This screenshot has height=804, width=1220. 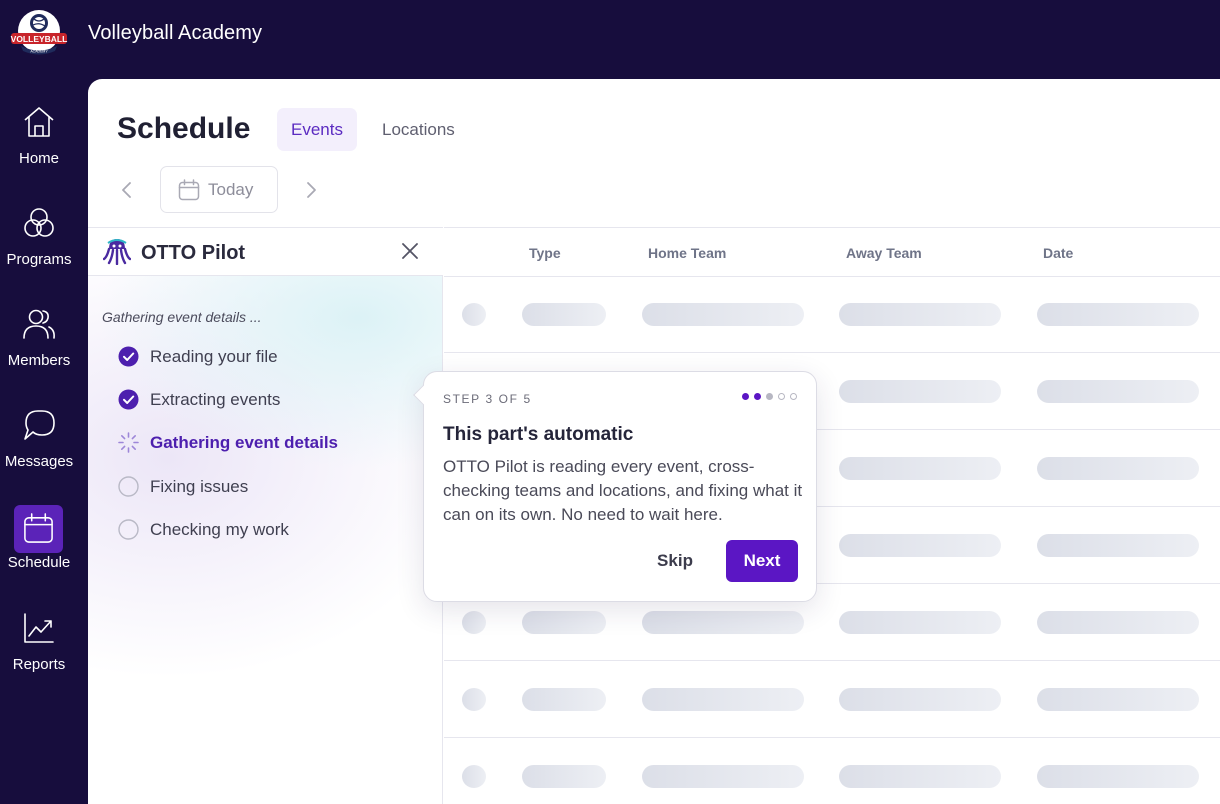 I want to click on sidebar-item-label: Home, so click(x=38, y=158).